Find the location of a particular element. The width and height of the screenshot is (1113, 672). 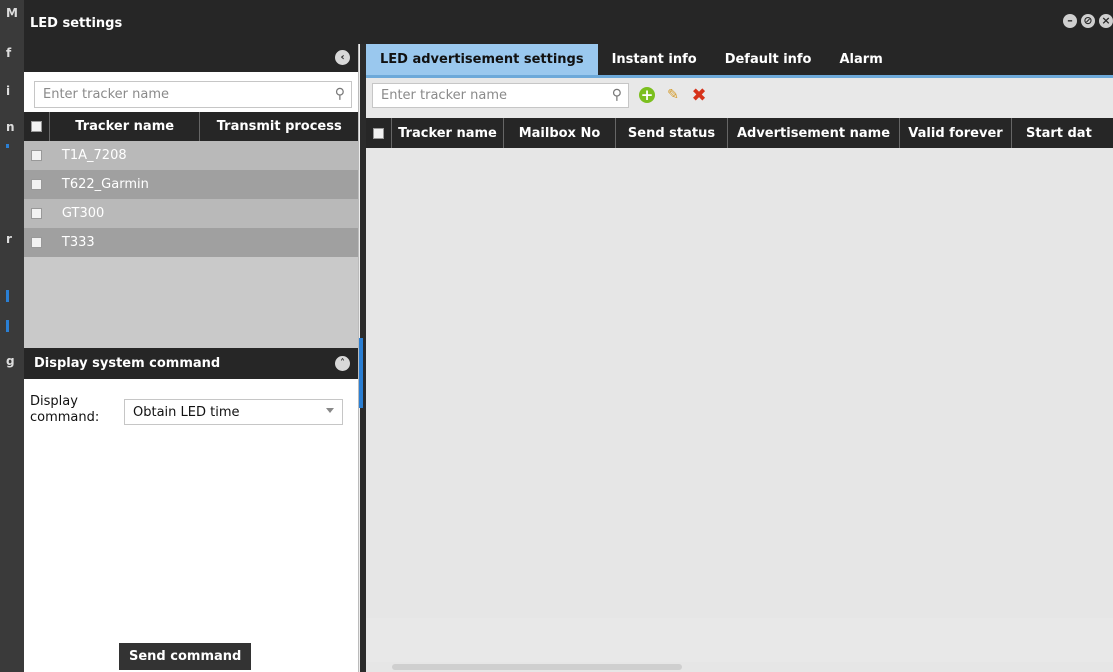

dropdown-caret-icon is located at coordinates (330, 410).